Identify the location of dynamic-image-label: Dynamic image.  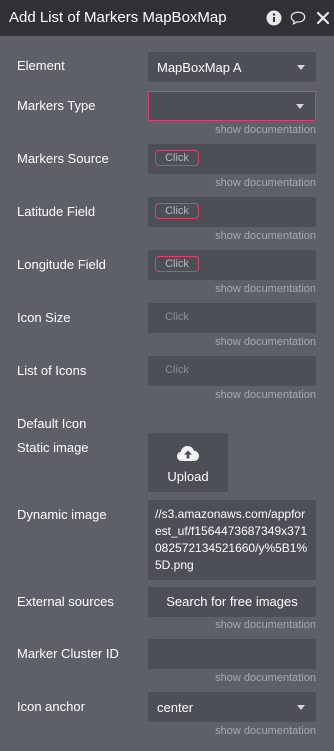
(62, 514).